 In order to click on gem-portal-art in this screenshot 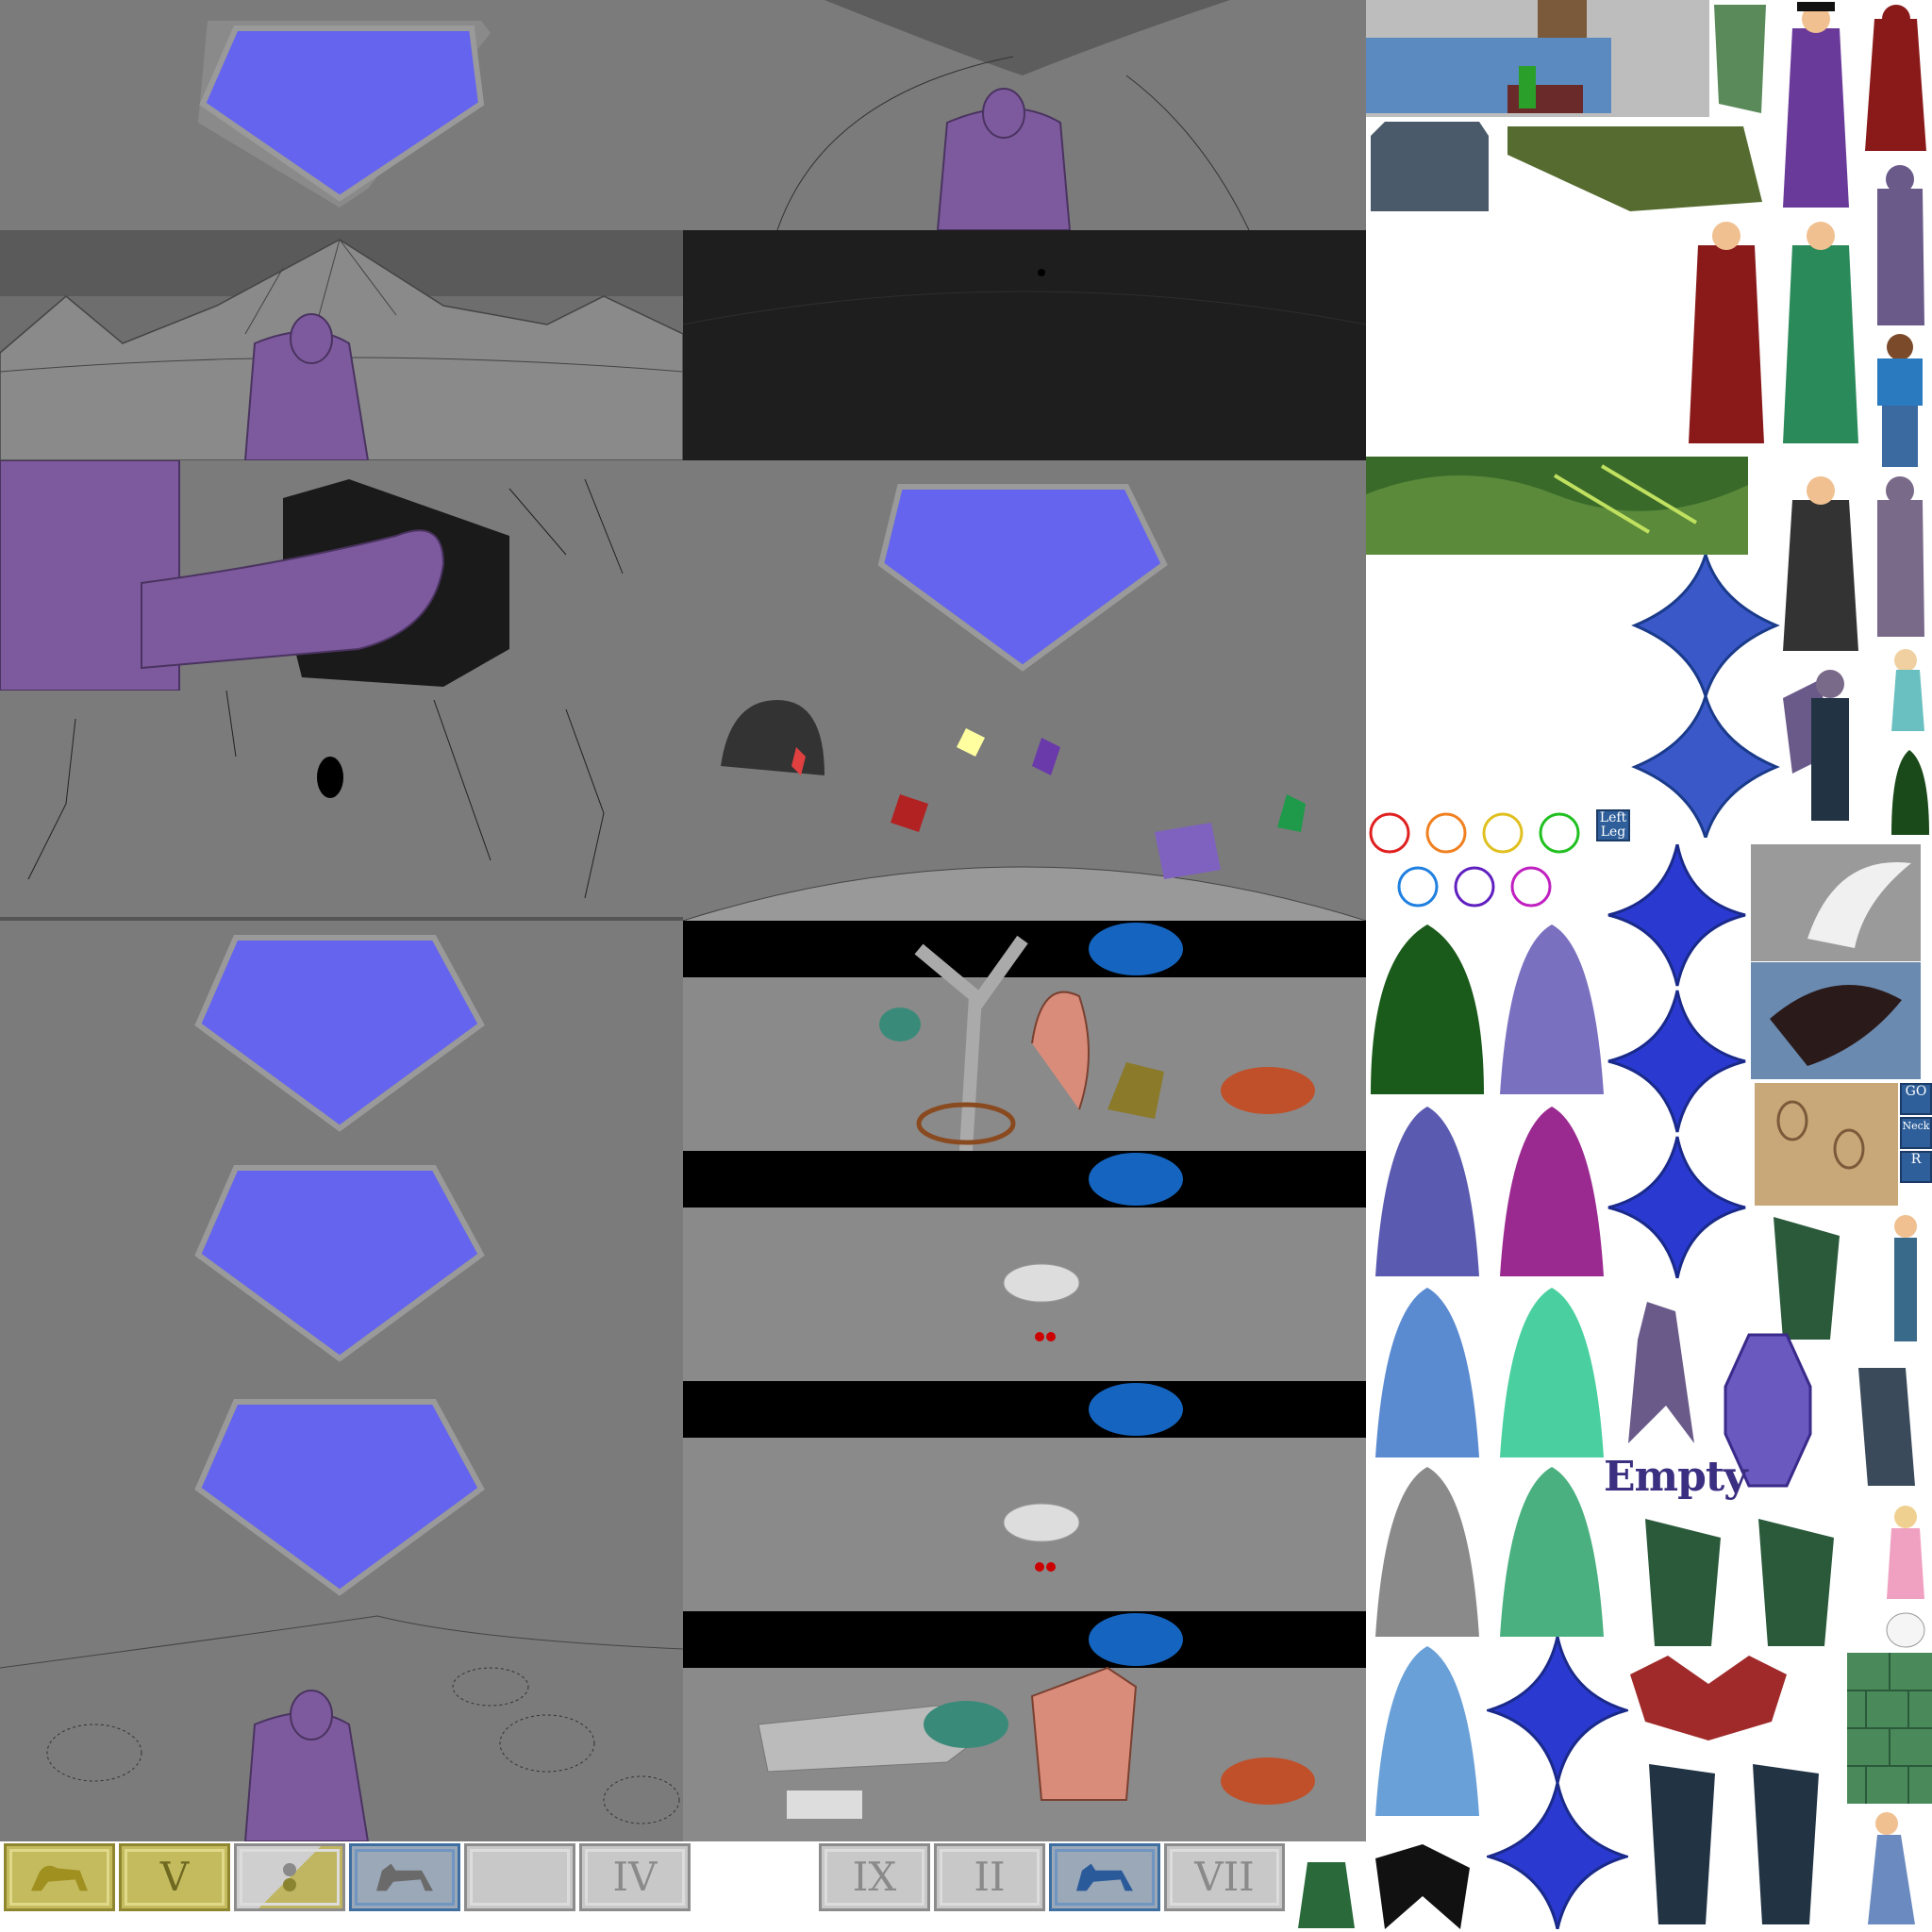, I will do `click(345, 115)`.